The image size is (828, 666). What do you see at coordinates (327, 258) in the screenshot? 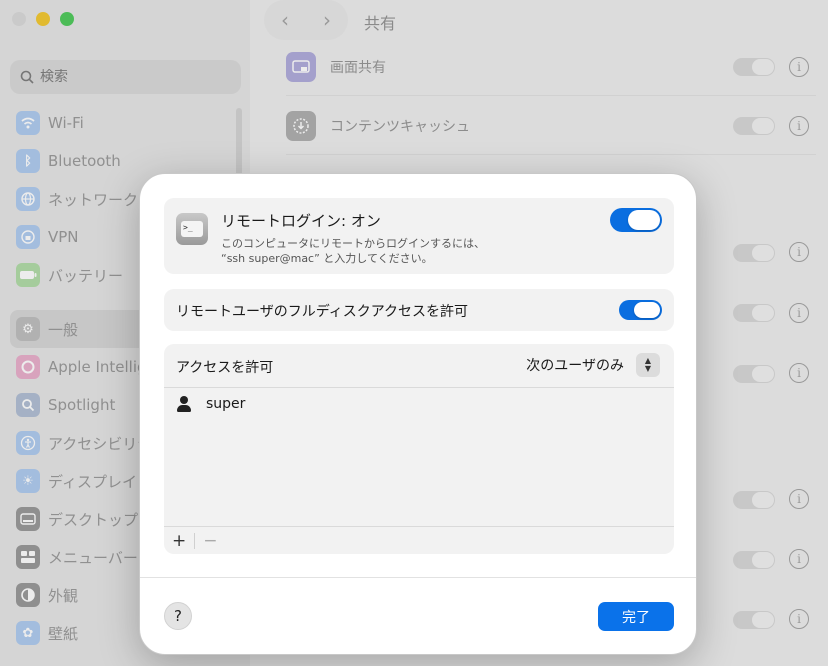
I see `description-line: “ssh super@mac” と入力してください。` at bounding box center [327, 258].